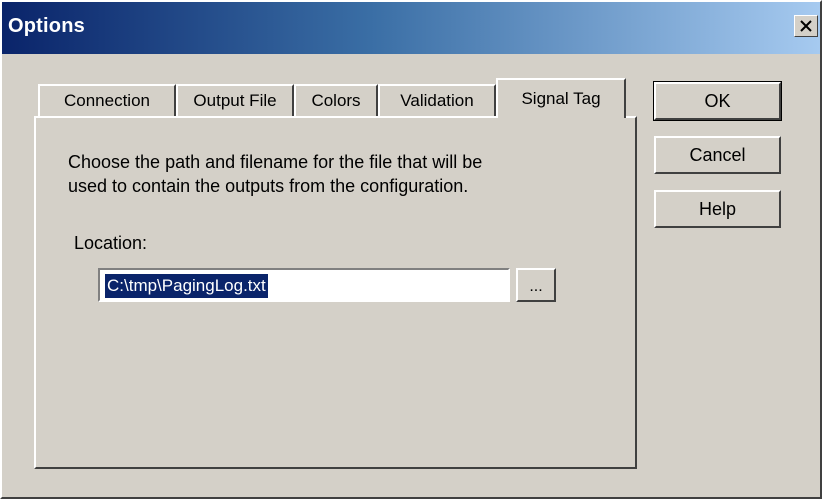  I want to click on tab-colors: Colors, so click(336, 100).